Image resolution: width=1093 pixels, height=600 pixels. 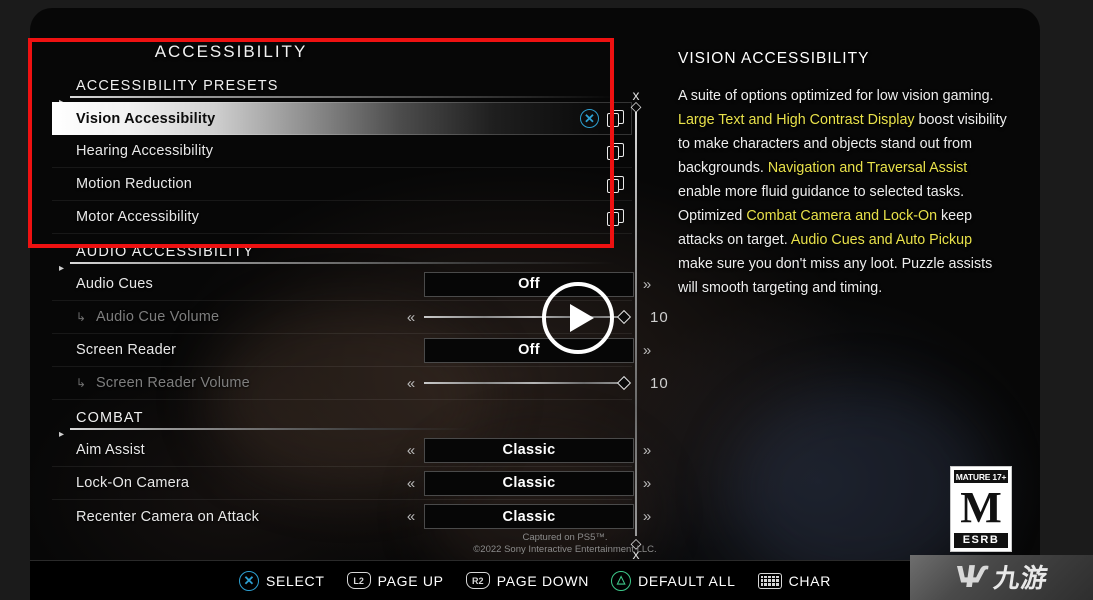 I want to click on row-label: Vision Accessibility, so click(x=146, y=118).